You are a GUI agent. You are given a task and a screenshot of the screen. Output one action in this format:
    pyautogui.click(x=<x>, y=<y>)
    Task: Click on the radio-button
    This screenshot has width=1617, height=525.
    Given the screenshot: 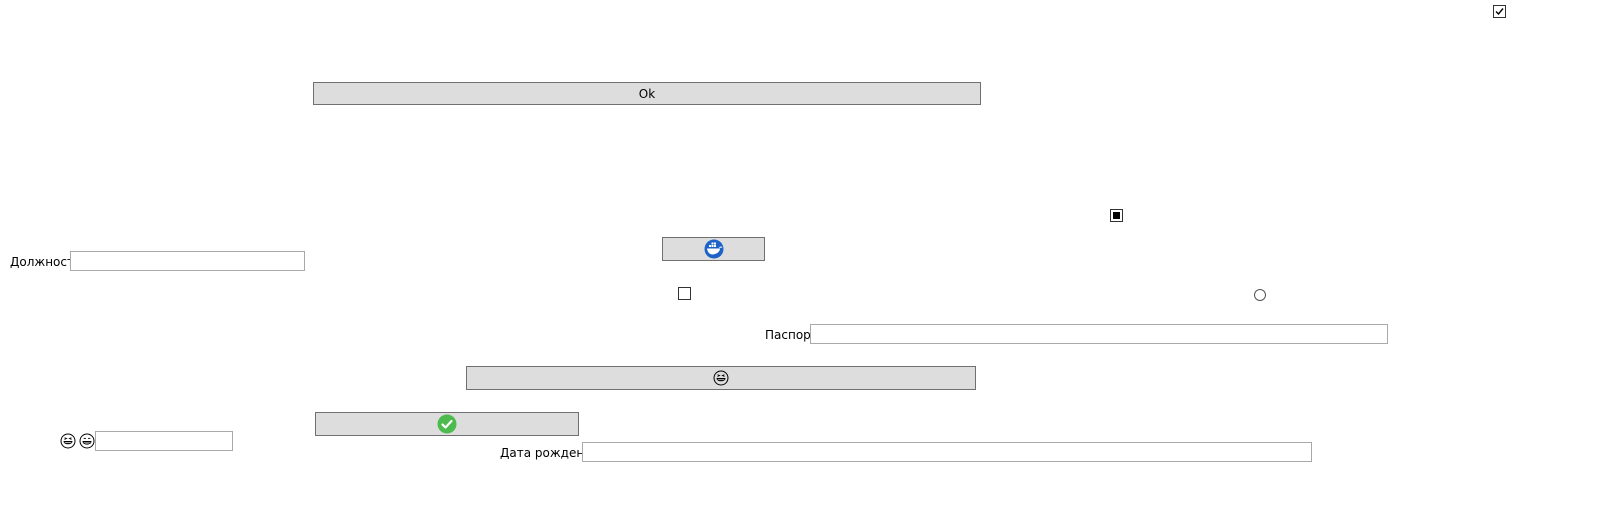 What is the action you would take?
    pyautogui.click(x=1260, y=295)
    